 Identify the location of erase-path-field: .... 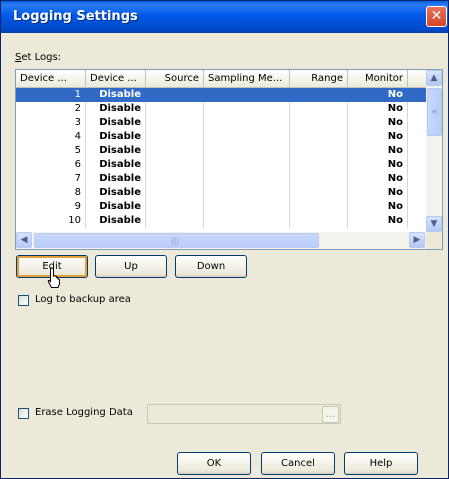
(244, 414).